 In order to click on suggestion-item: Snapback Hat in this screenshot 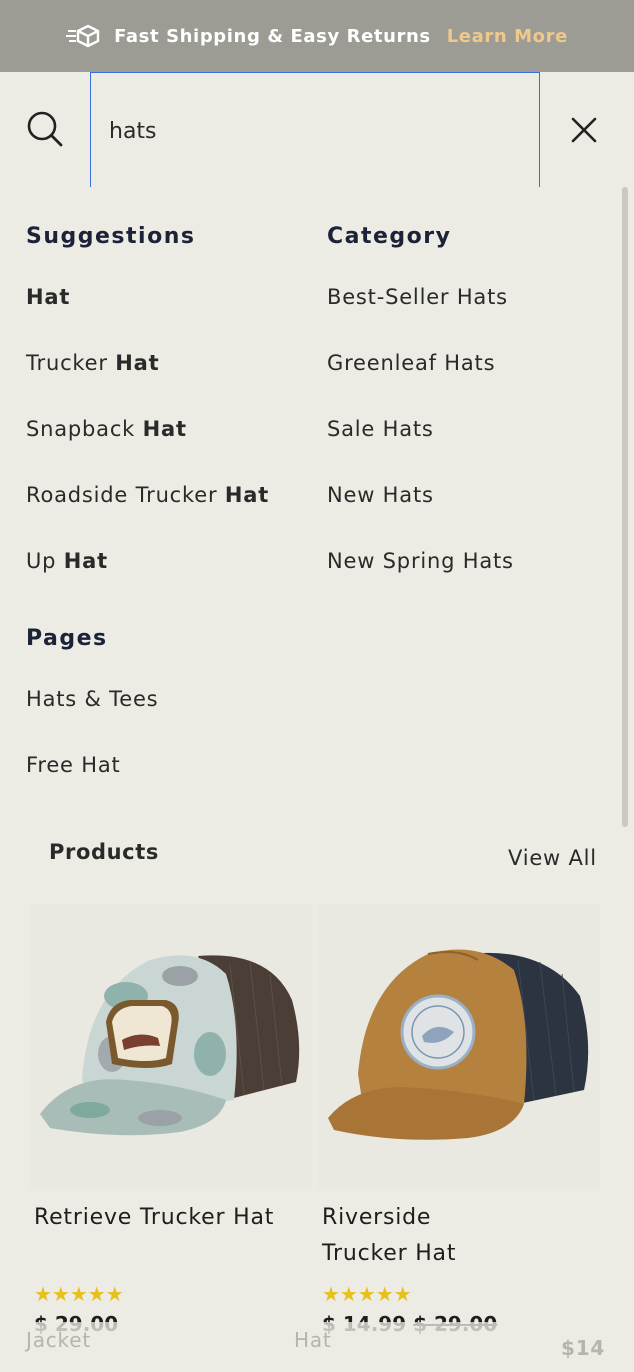, I will do `click(171, 447)`.